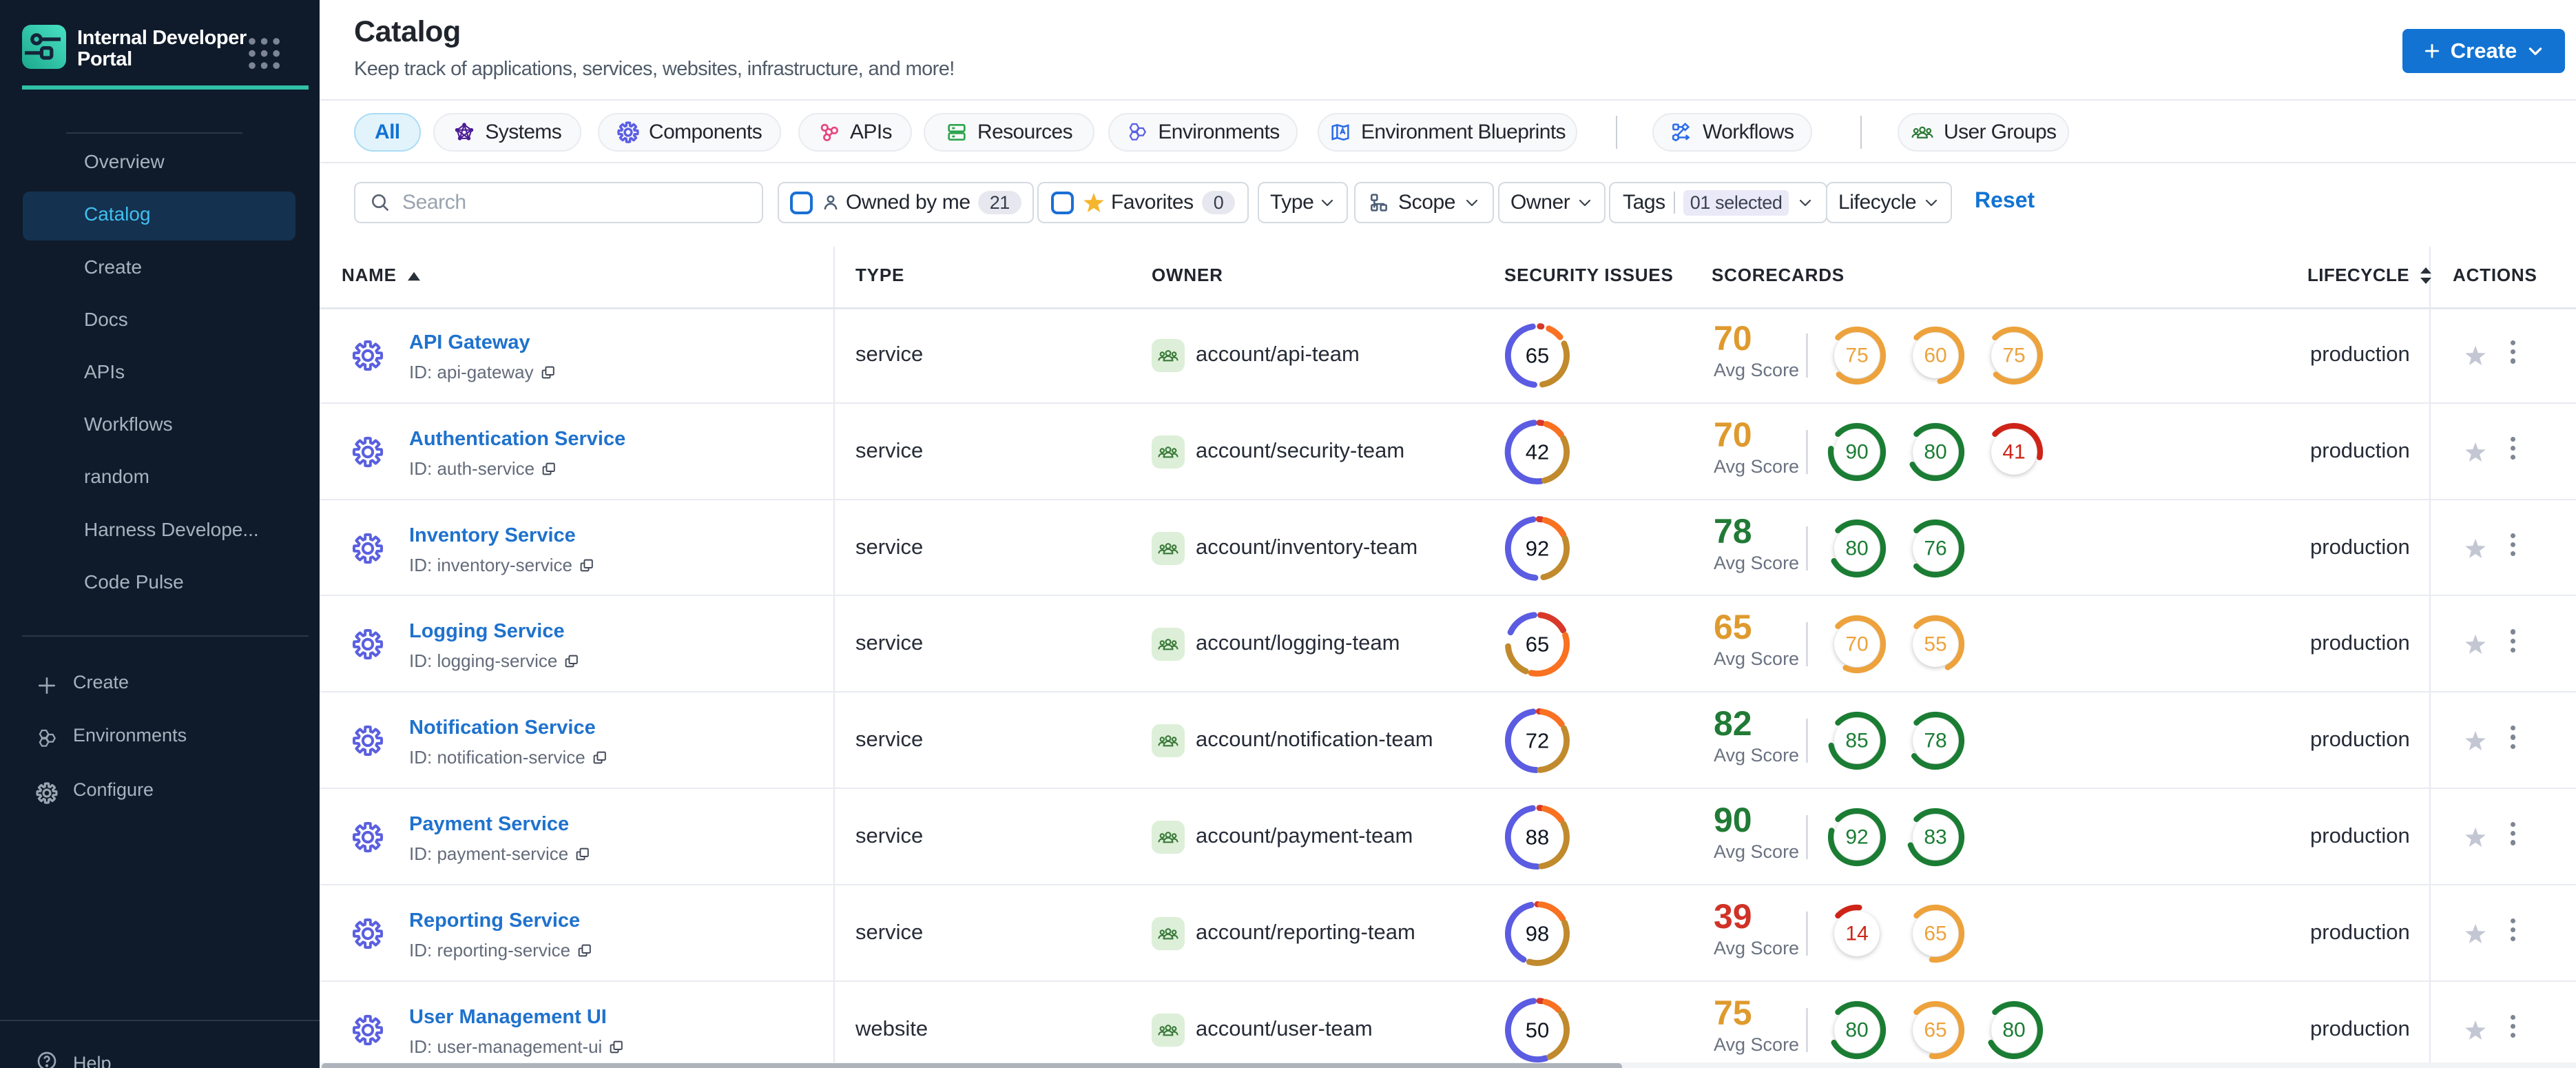 Image resolution: width=2576 pixels, height=1068 pixels. What do you see at coordinates (1537, 741) in the screenshot?
I see `svg-text: 72` at bounding box center [1537, 741].